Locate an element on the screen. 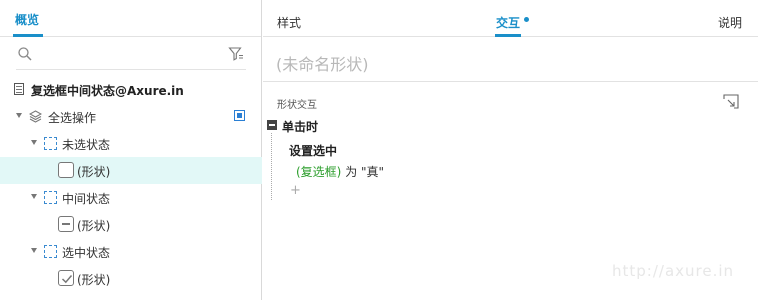 The image size is (758, 300). expand-interactions-icon is located at coordinates (731, 101).